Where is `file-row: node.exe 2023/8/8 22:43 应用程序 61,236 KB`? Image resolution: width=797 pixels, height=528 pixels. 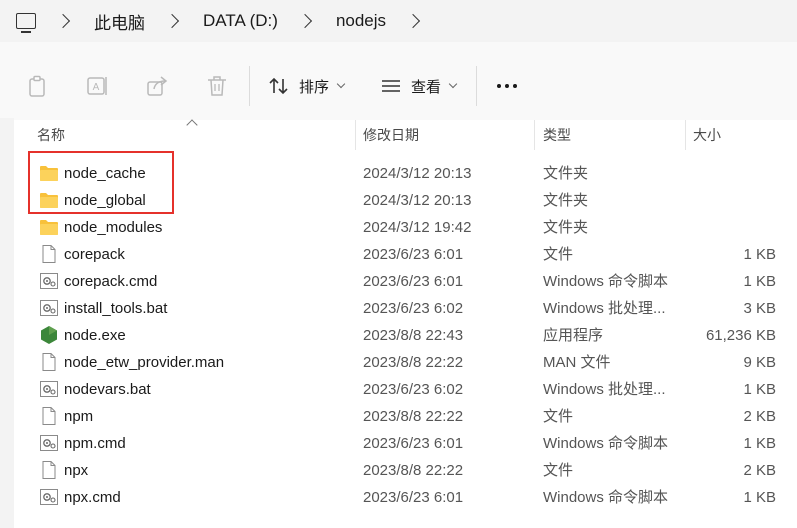 file-row: node.exe 2023/8/8 22:43 应用程序 61,236 KB is located at coordinates (408, 335).